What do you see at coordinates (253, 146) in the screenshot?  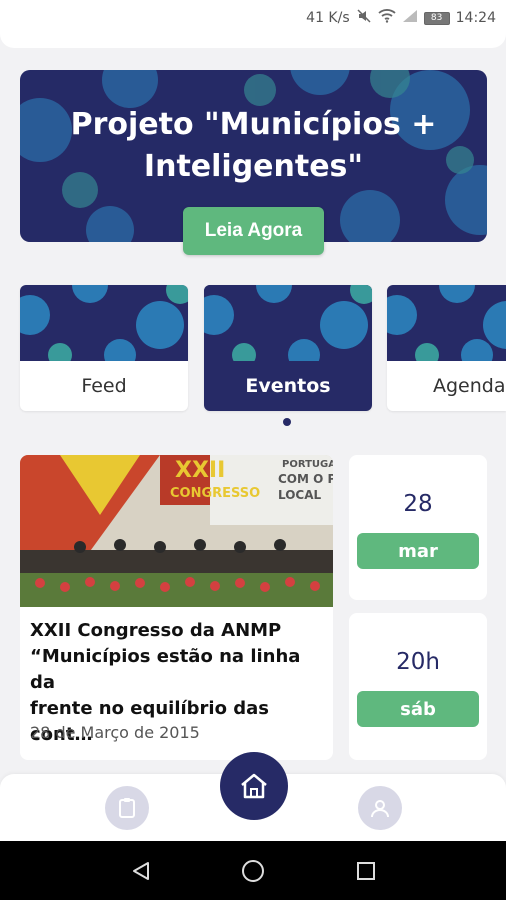 I see `hero-title: Projeto "Municípios + Inteligentes"` at bounding box center [253, 146].